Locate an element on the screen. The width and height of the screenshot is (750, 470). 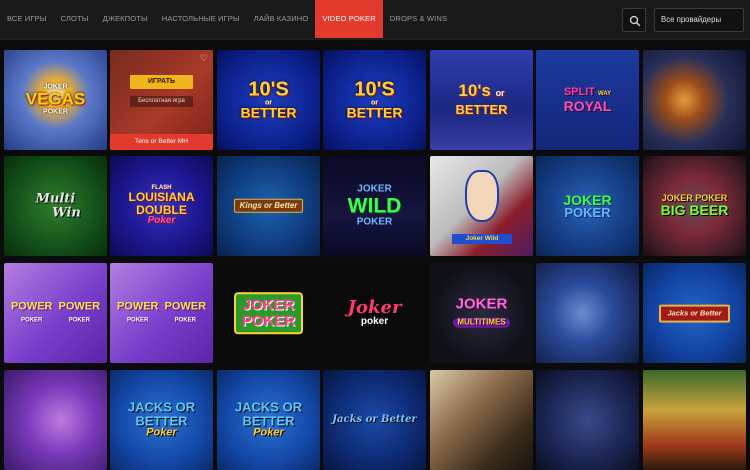
play-button: ИГРАТЬ is located at coordinates (161, 82).